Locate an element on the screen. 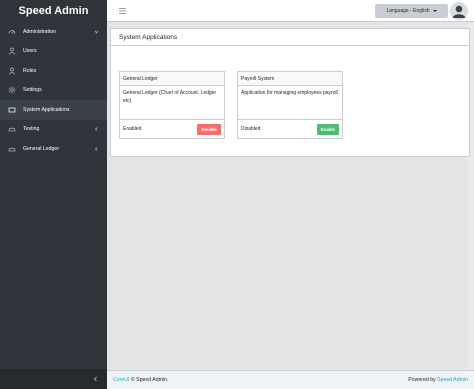  enable-button: Enable is located at coordinates (327, 129).